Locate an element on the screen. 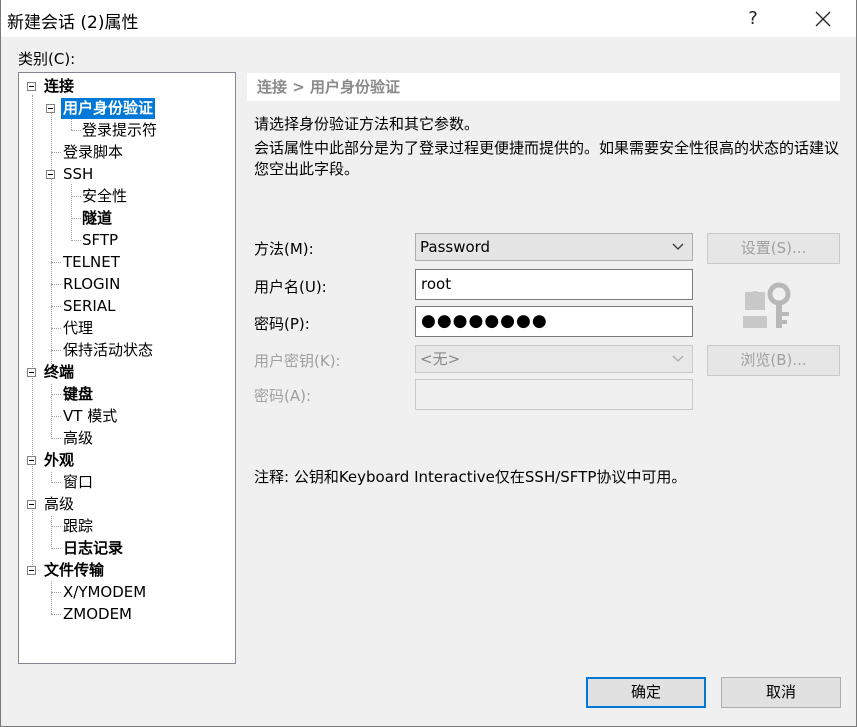 This screenshot has width=857, height=727. tree-item-xymodem: X/YMODEM is located at coordinates (104, 592).